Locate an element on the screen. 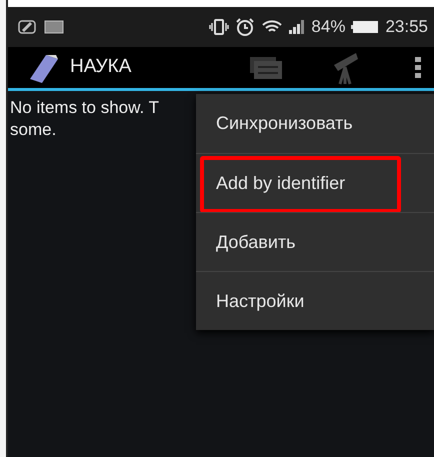  empty-message-text: No items to show. T is located at coordinates (84, 108).